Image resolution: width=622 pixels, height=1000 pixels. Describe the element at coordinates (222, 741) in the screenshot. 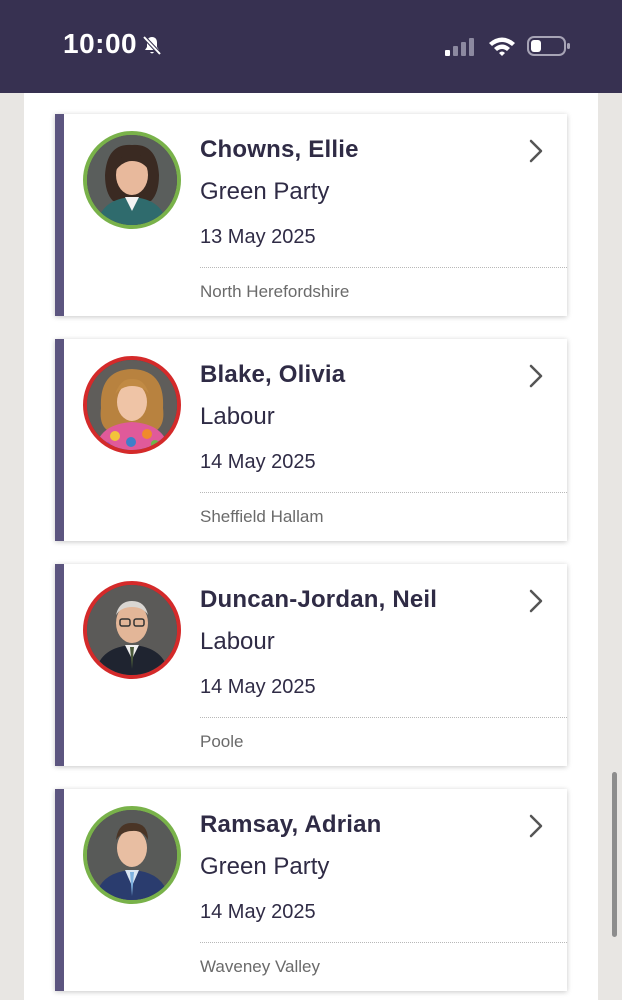

I see `member-constituency: Poole` at that location.